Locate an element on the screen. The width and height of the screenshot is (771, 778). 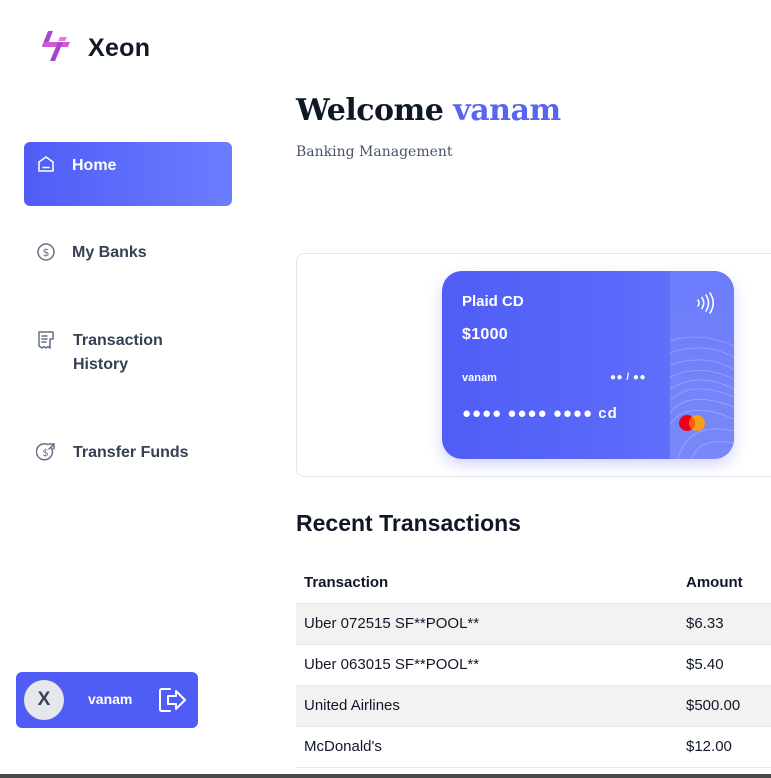
card-expiry: ●● / ●● is located at coordinates (628, 377).